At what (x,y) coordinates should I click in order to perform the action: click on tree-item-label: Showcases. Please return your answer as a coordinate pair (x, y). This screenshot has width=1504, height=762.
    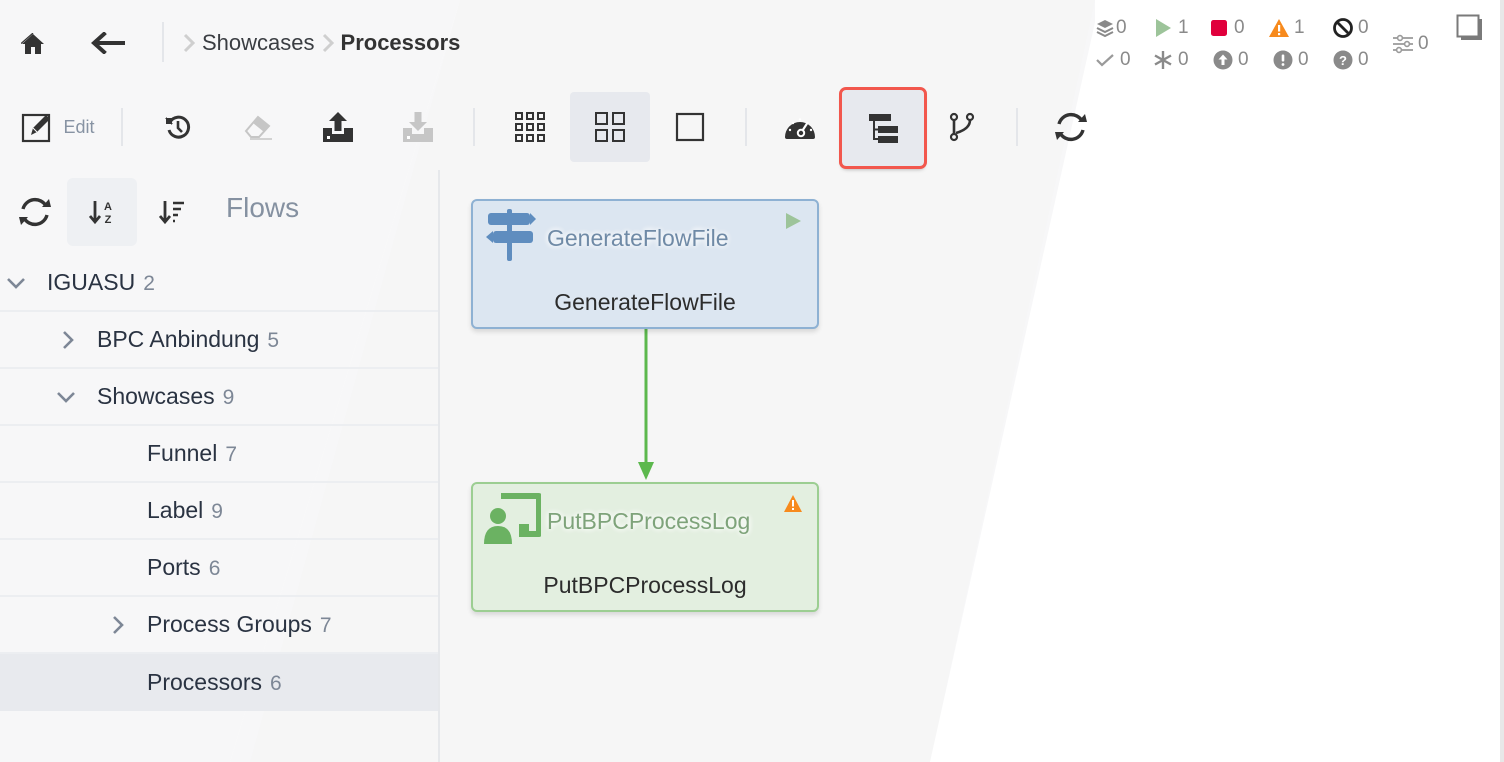
    Looking at the image, I should click on (156, 396).